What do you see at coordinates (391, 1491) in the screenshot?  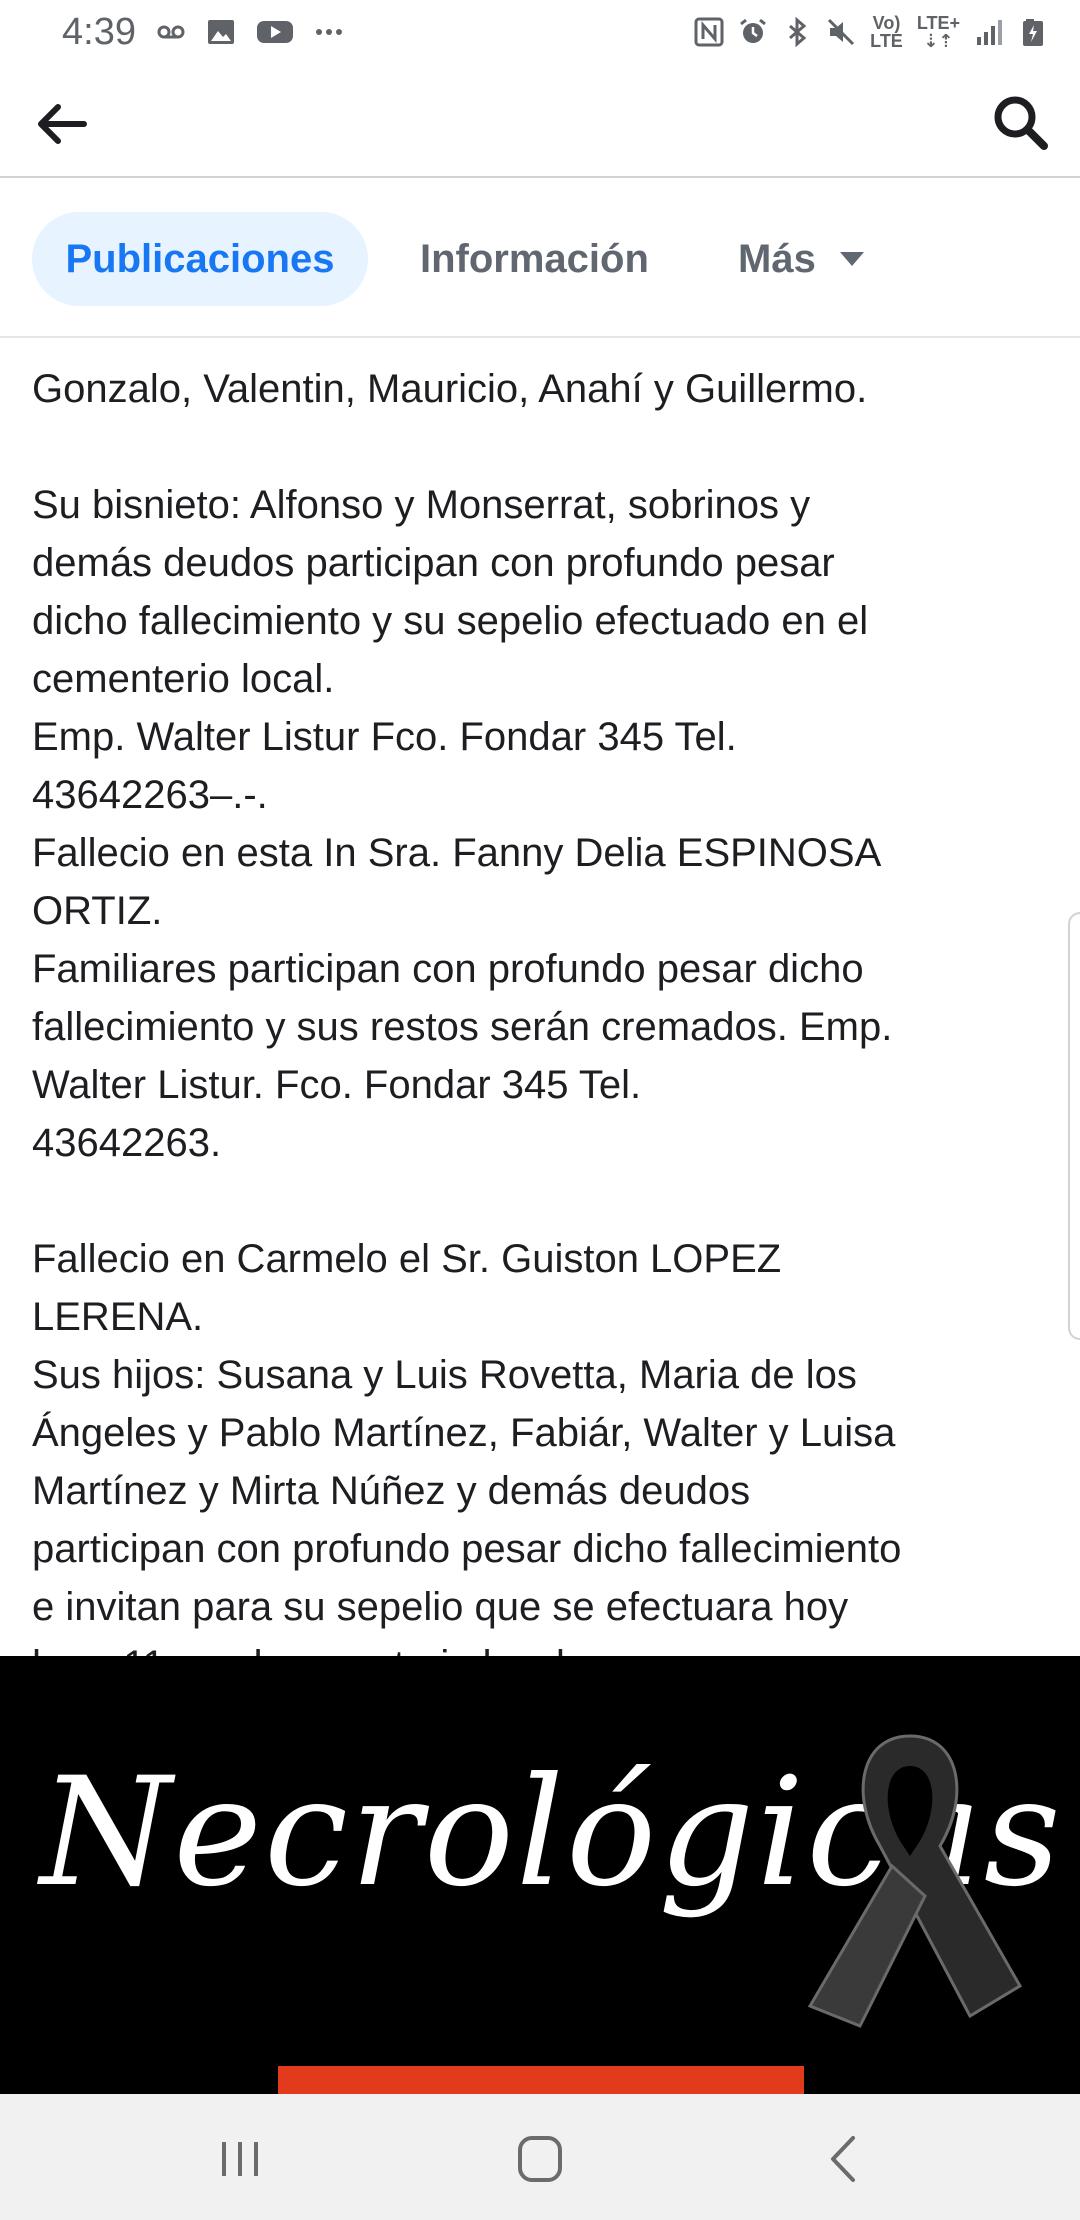 I see `post-line: Martínez y Mirta Núñez y demás deudos` at bounding box center [391, 1491].